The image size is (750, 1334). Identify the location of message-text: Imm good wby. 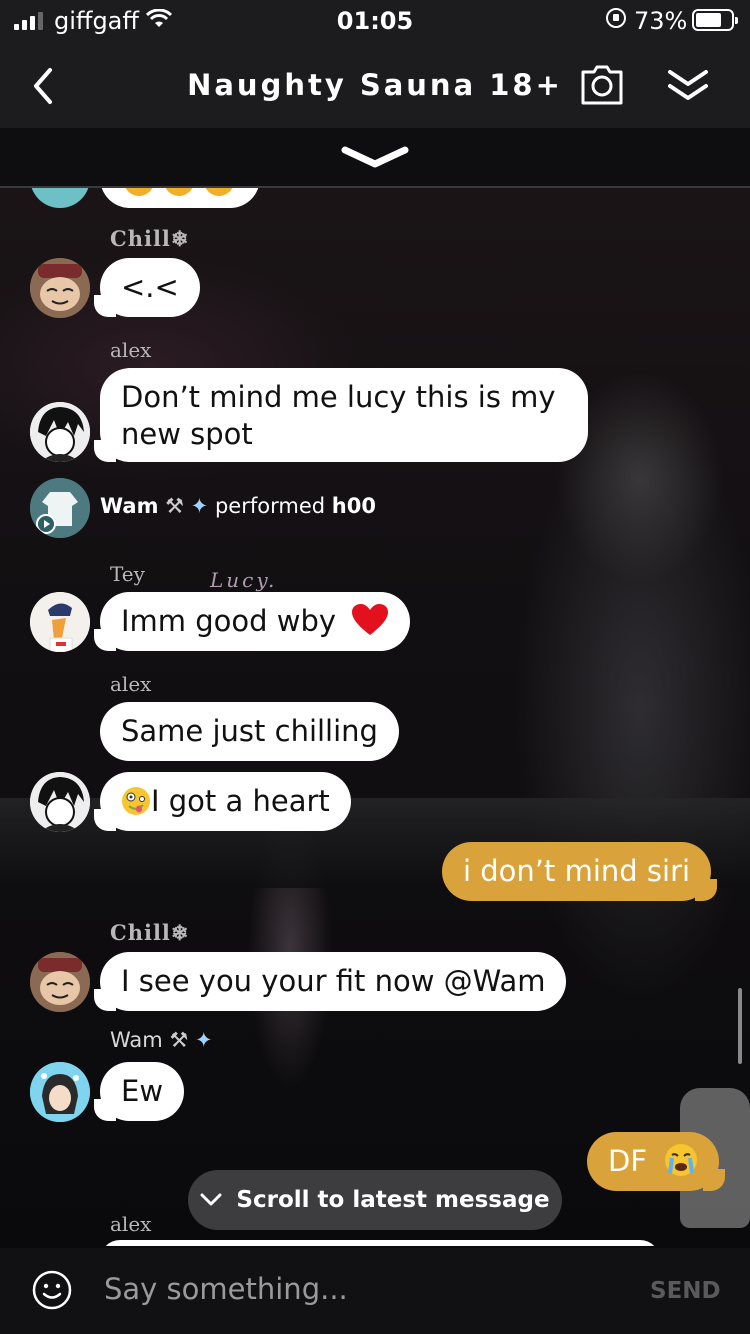
(229, 621).